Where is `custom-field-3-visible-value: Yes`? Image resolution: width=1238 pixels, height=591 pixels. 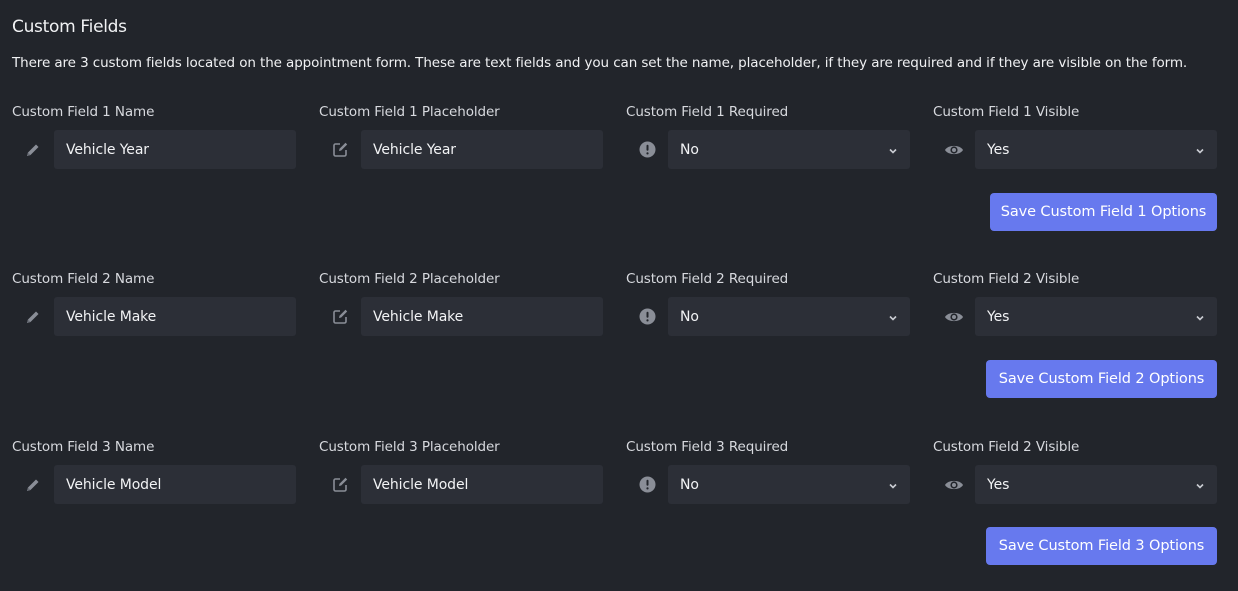
custom-field-3-visible-value: Yes is located at coordinates (998, 484).